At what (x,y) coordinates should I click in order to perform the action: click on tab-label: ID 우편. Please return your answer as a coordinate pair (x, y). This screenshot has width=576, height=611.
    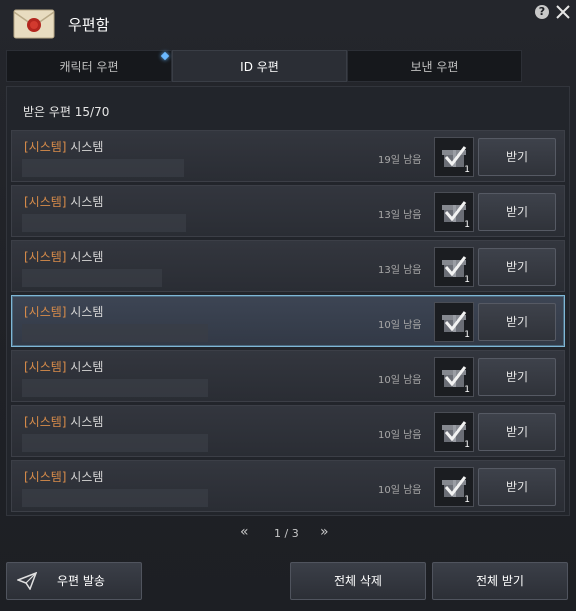
    Looking at the image, I should click on (259, 67).